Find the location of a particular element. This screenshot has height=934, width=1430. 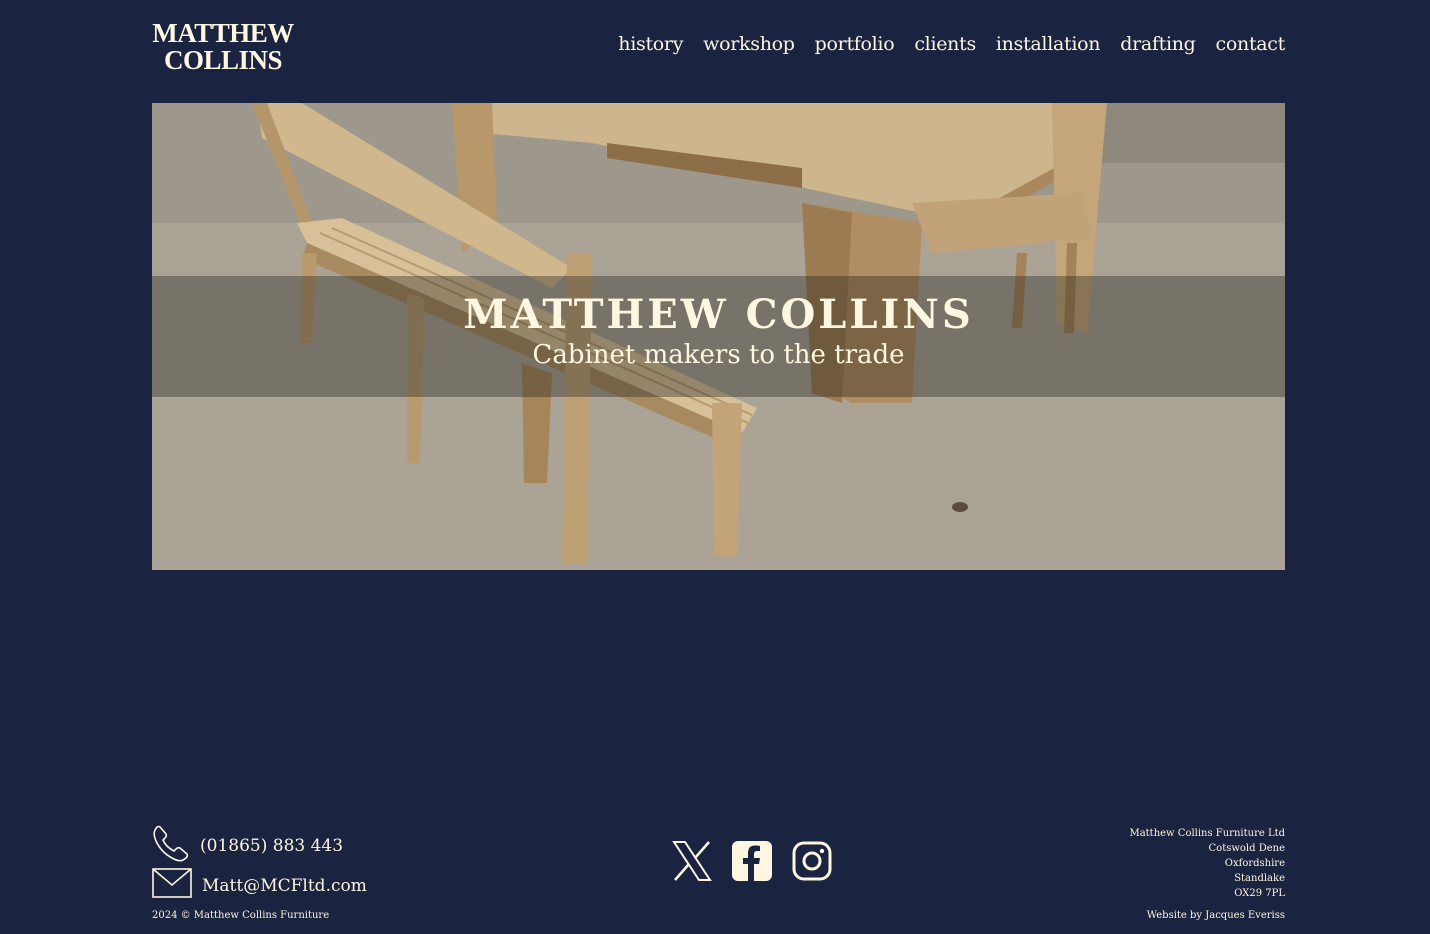

hero-subtitle: Cabinet makers to the trade is located at coordinates (718, 355).